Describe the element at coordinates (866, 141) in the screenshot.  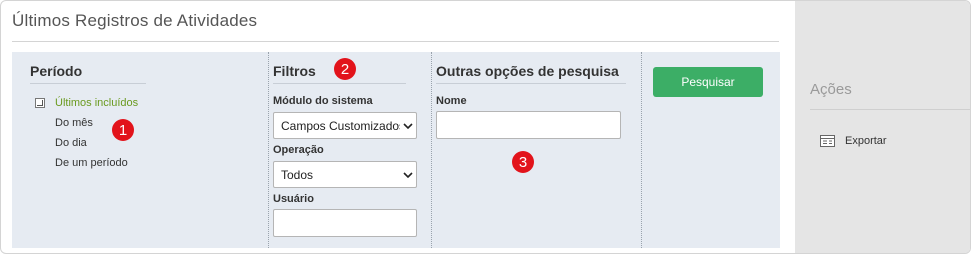
I see `export-label: Exportar` at that location.